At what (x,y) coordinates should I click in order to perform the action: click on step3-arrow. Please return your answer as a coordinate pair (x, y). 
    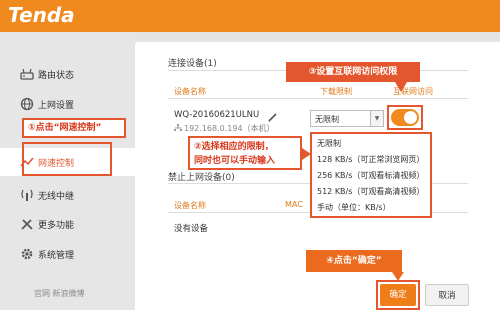
    Looking at the image, I should click on (401, 87).